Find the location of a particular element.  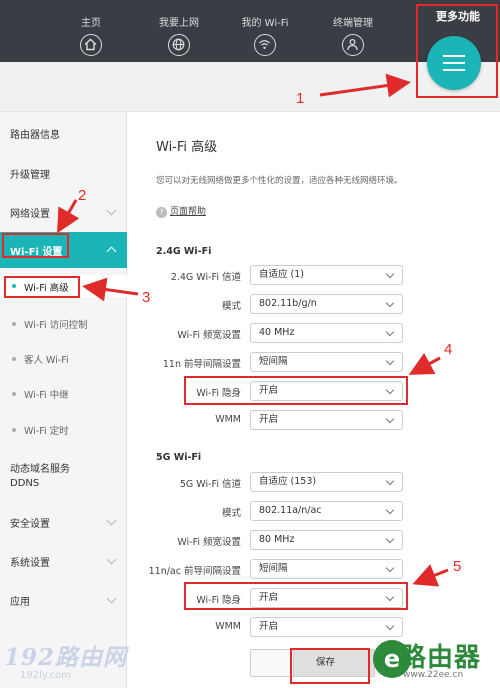

chevron-up-icon is located at coordinates (111, 251).